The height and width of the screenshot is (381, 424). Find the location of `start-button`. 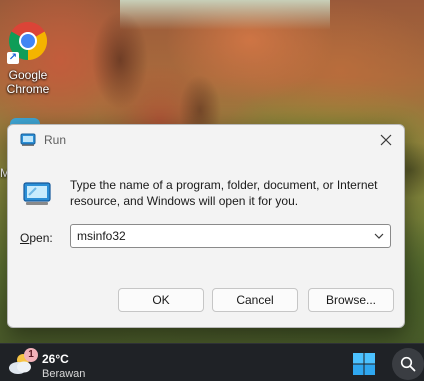

start-button is located at coordinates (364, 364).